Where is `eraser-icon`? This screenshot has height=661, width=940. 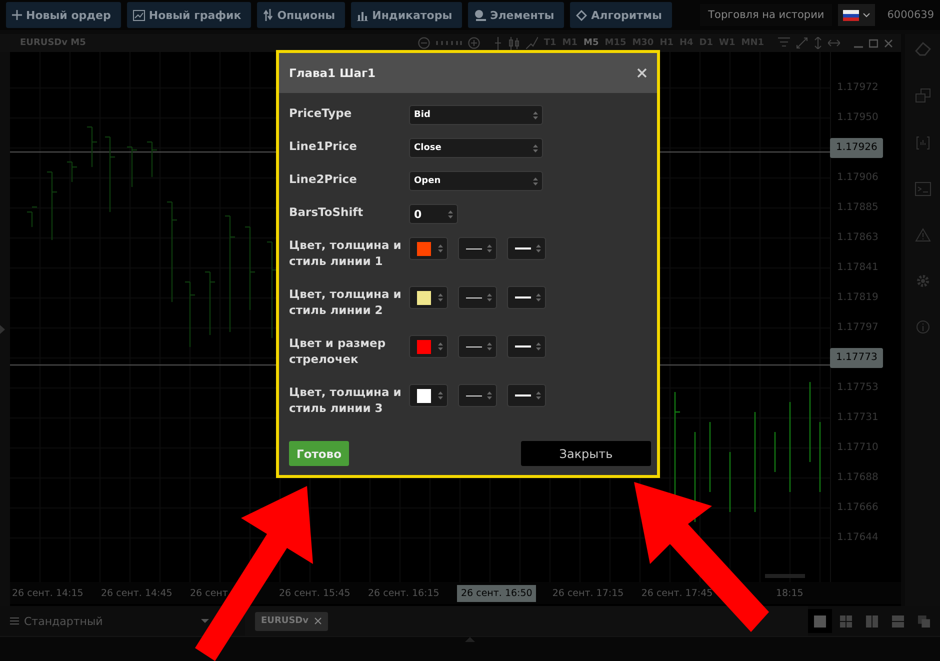
eraser-icon is located at coordinates (922, 49).